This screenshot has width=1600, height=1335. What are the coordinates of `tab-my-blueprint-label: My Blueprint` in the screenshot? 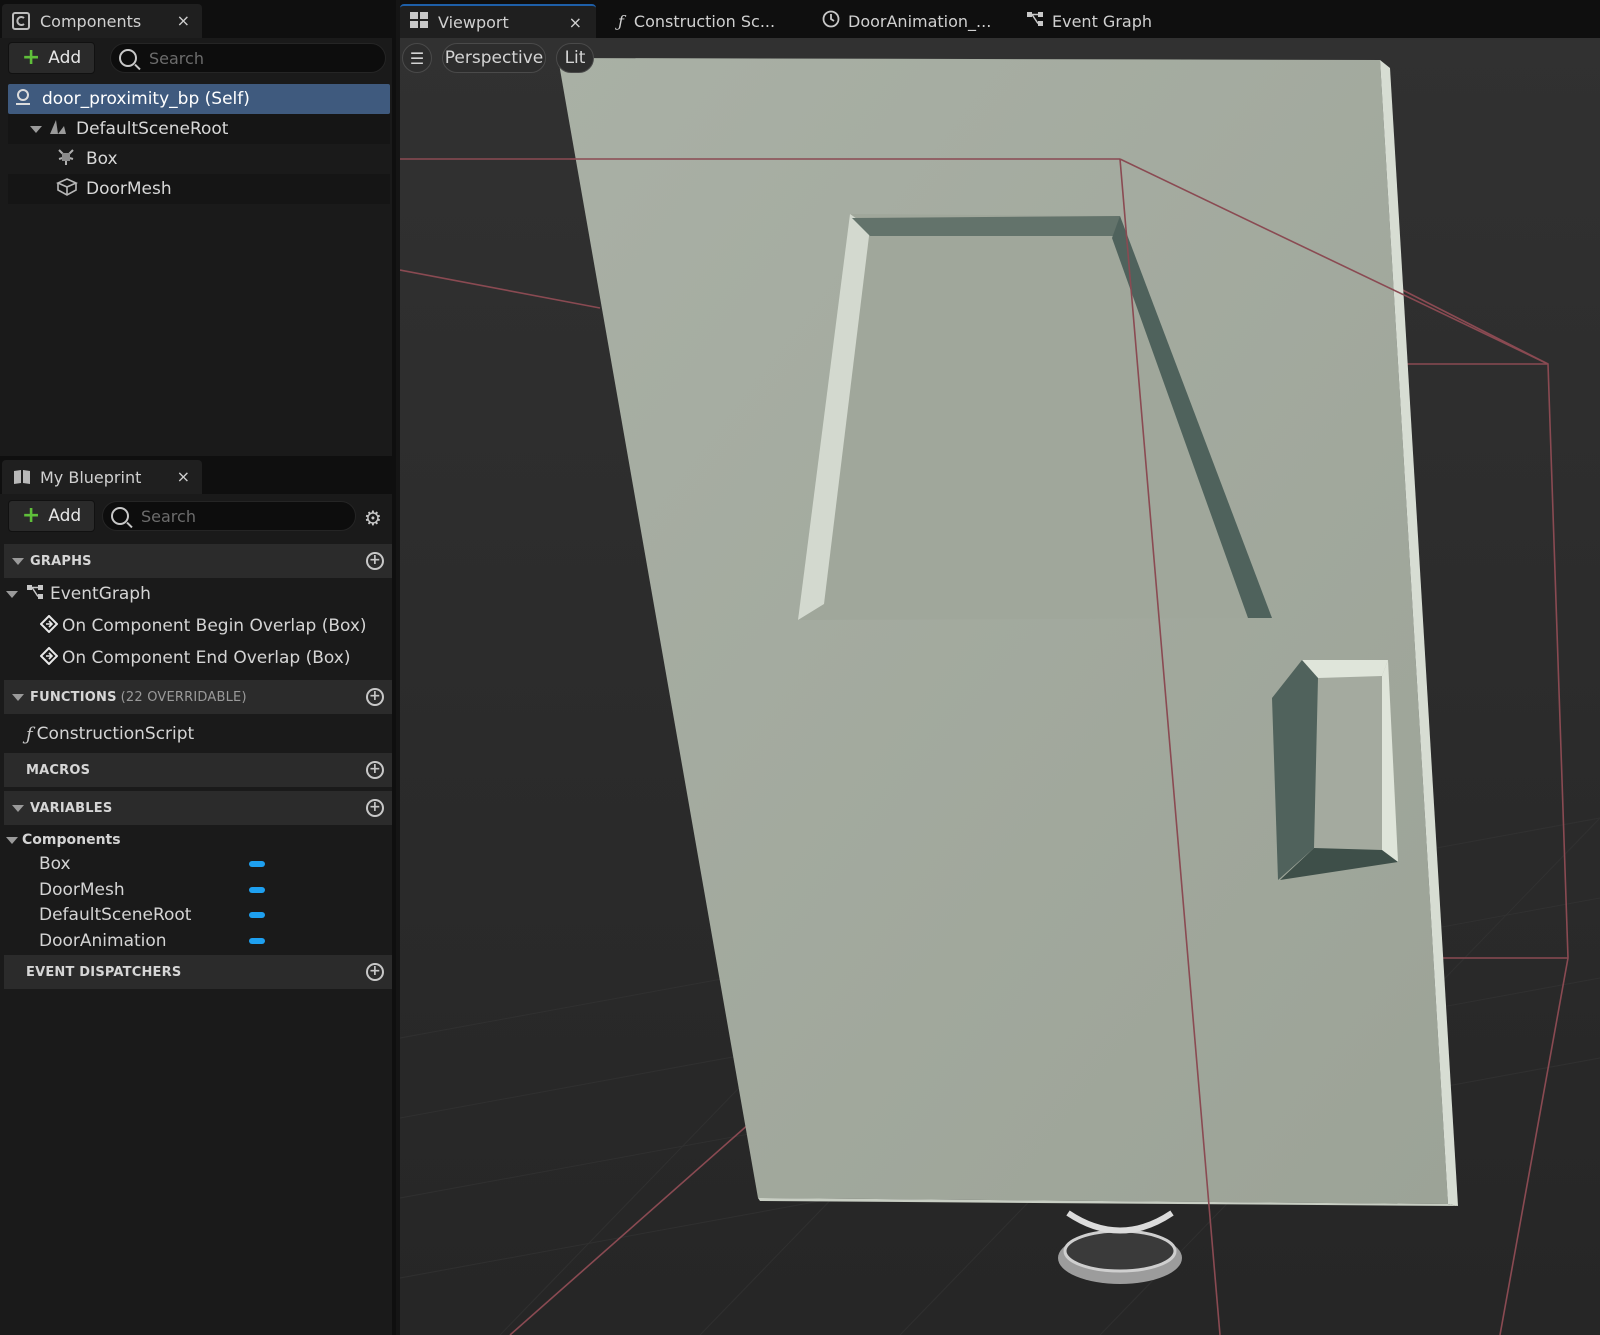 It's located at (91, 477).